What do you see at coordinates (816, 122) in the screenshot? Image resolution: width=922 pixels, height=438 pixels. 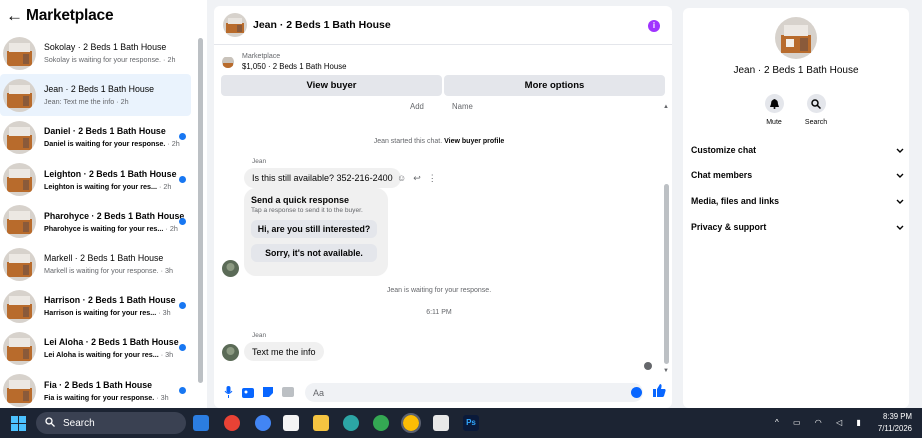 I see `search-label: Search` at bounding box center [816, 122].